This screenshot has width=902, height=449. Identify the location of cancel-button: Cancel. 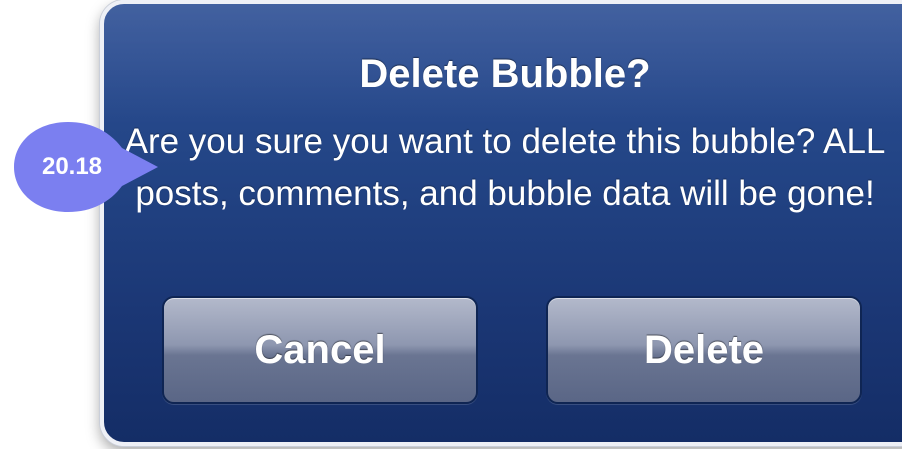
(320, 350).